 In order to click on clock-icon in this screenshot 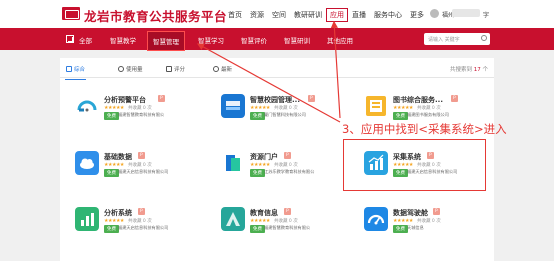, I will do `click(216, 69)`.